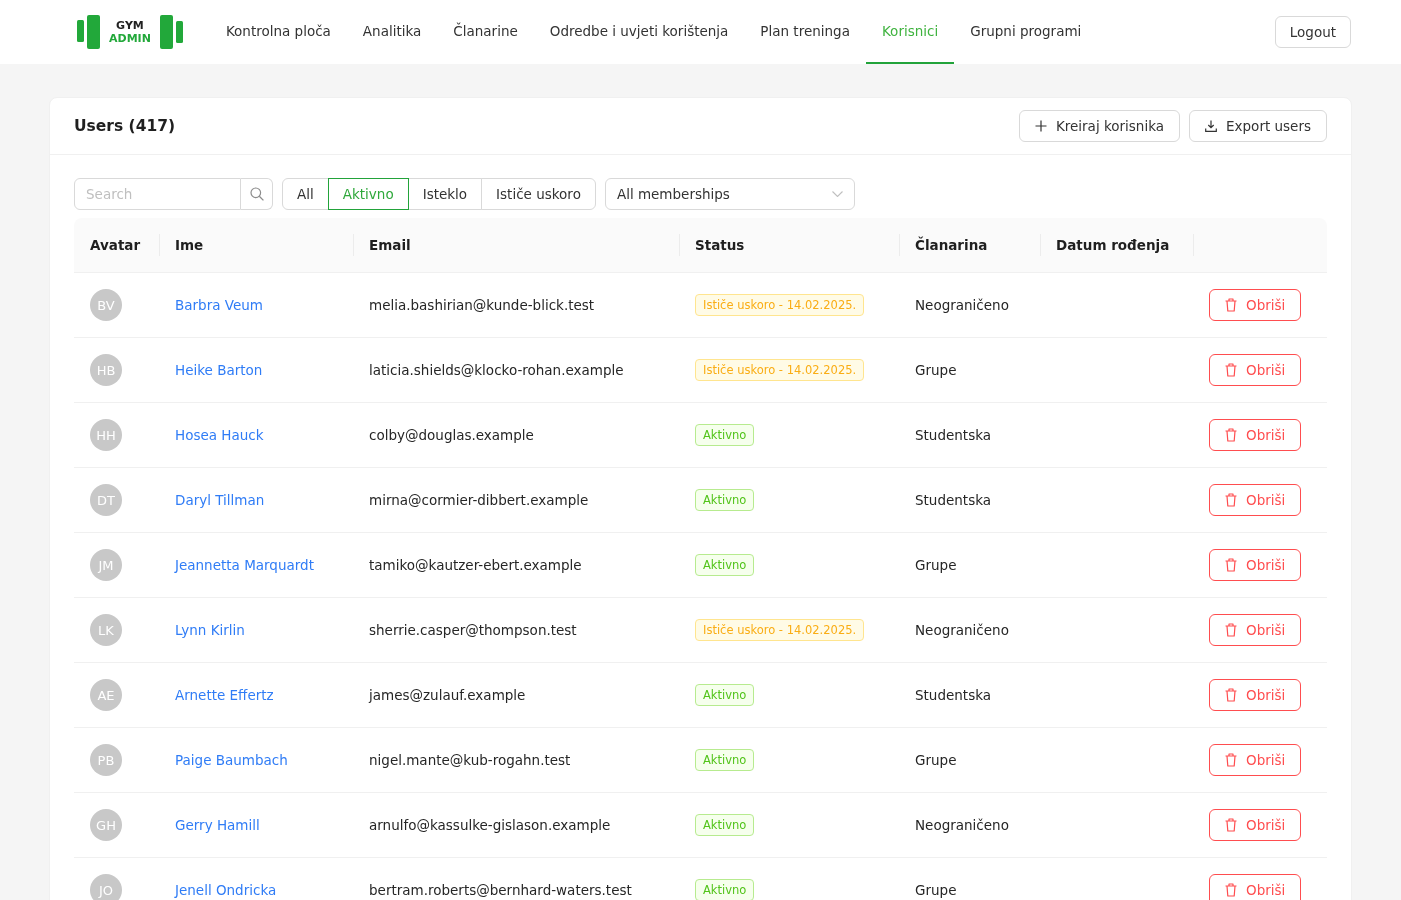 This screenshot has width=1401, height=900. What do you see at coordinates (451, 435) in the screenshot?
I see `email-cell: colby@douglas.example` at bounding box center [451, 435].